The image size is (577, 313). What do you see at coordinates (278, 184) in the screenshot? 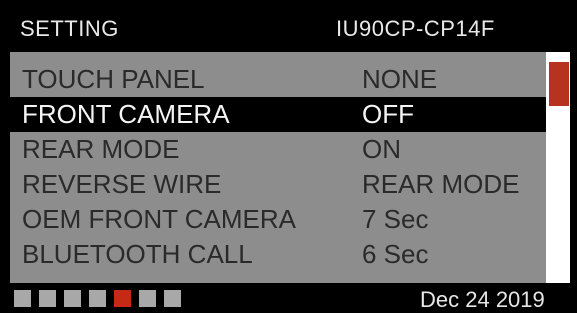
I see `setting-row-reverse-wire: REVERSE WIRE REAR MODE` at bounding box center [278, 184].